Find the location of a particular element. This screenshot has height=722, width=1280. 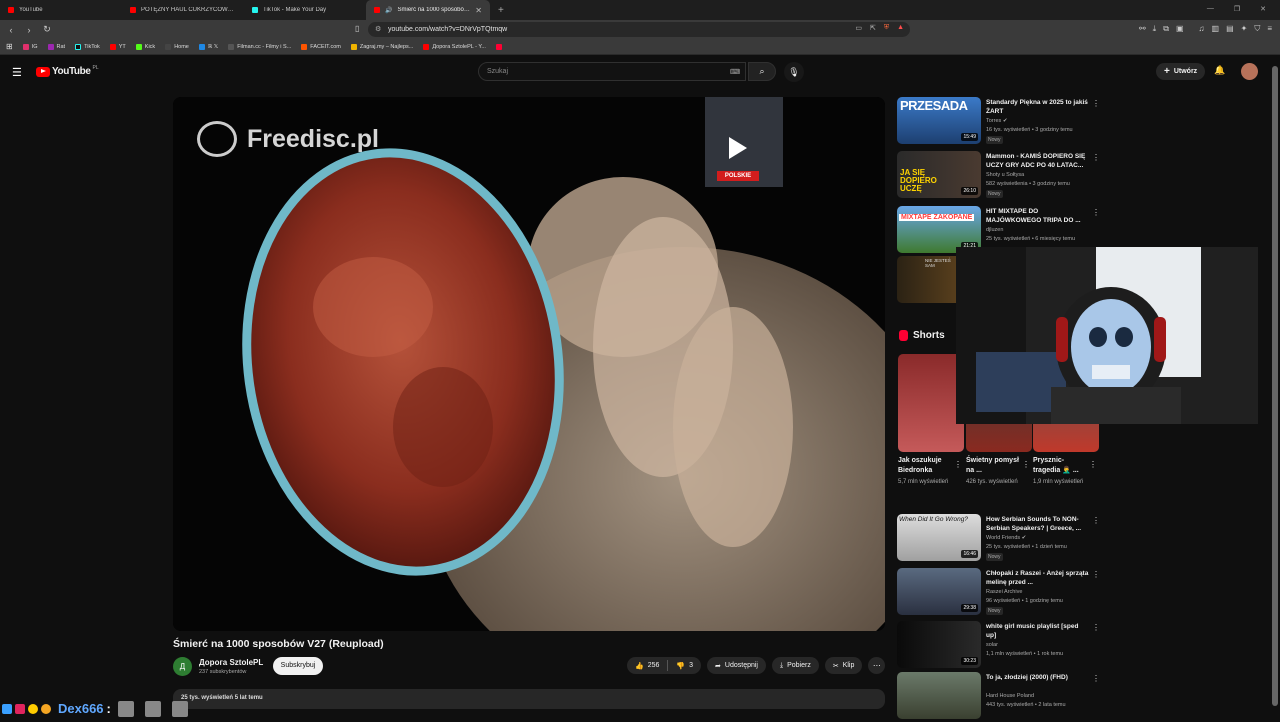

puzzle-icon: ⧉ is located at coordinates (1166, 29).